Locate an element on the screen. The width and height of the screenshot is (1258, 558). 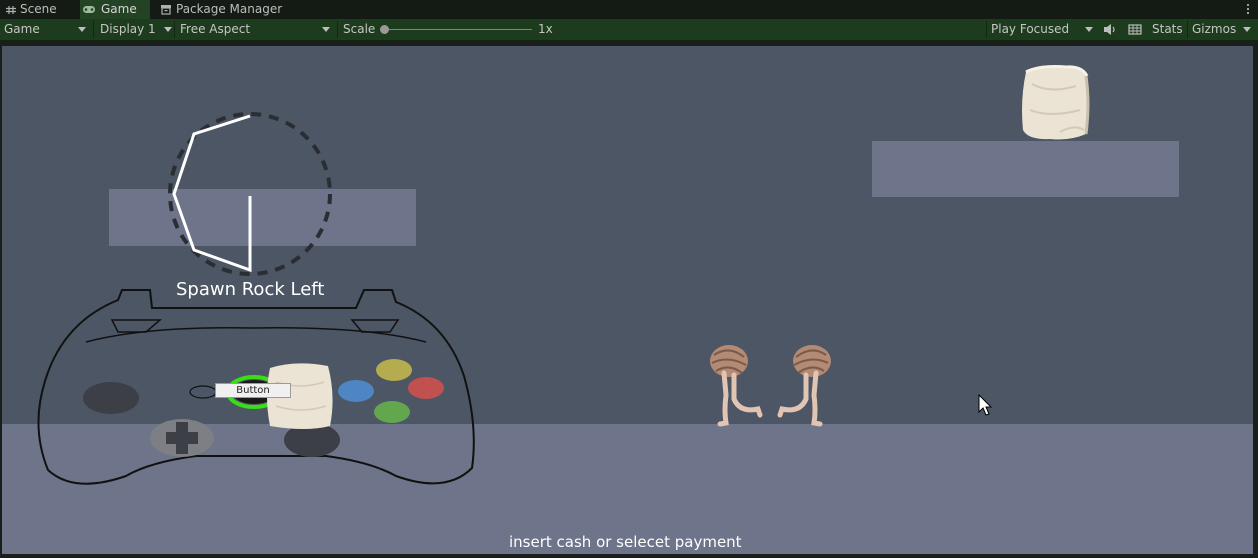
character-left is located at coordinates (736, 386).